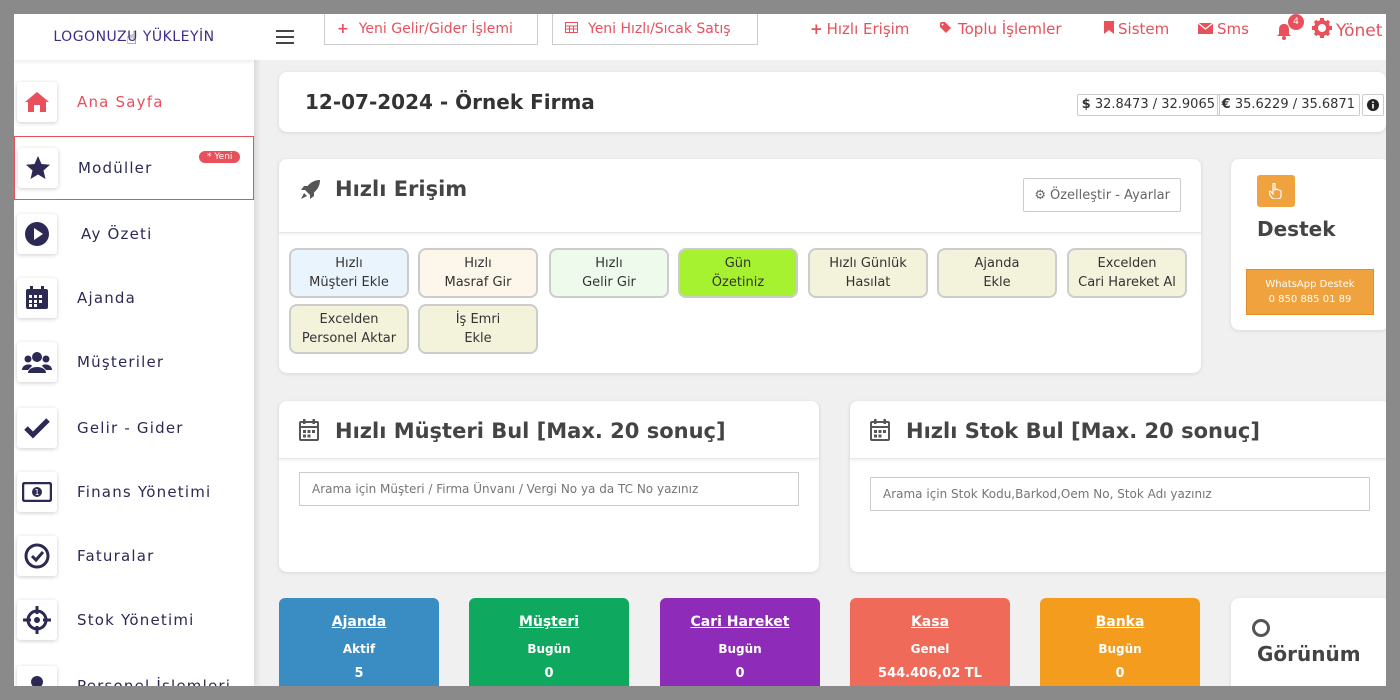 The image size is (1400, 700). I want to click on sidebar-item-finance: 1 Finans Yönetimi, so click(134, 492).